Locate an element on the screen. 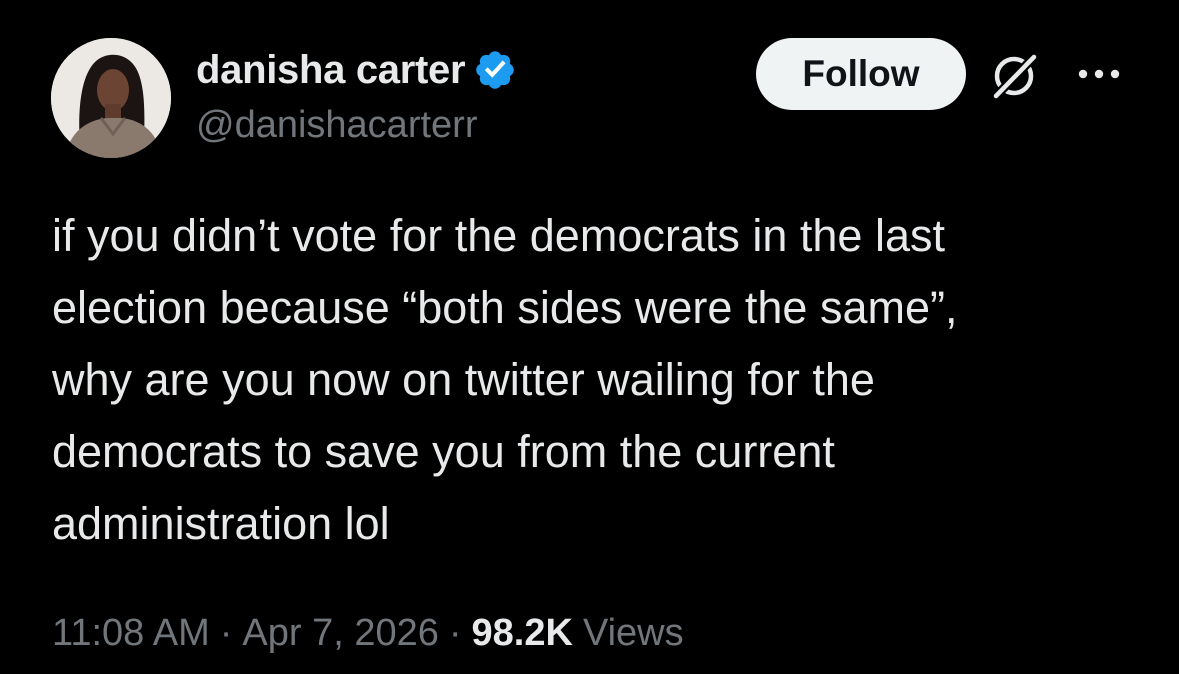 The image size is (1179, 674). author-handle: @danishacarterr is located at coordinates (336, 125).